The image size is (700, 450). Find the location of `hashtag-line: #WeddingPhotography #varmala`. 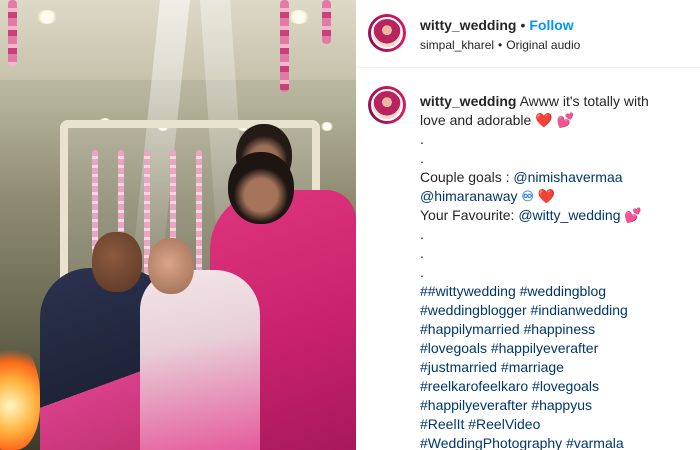

hashtag-line: #WeddingPhotography #varmala is located at coordinates (556, 442).